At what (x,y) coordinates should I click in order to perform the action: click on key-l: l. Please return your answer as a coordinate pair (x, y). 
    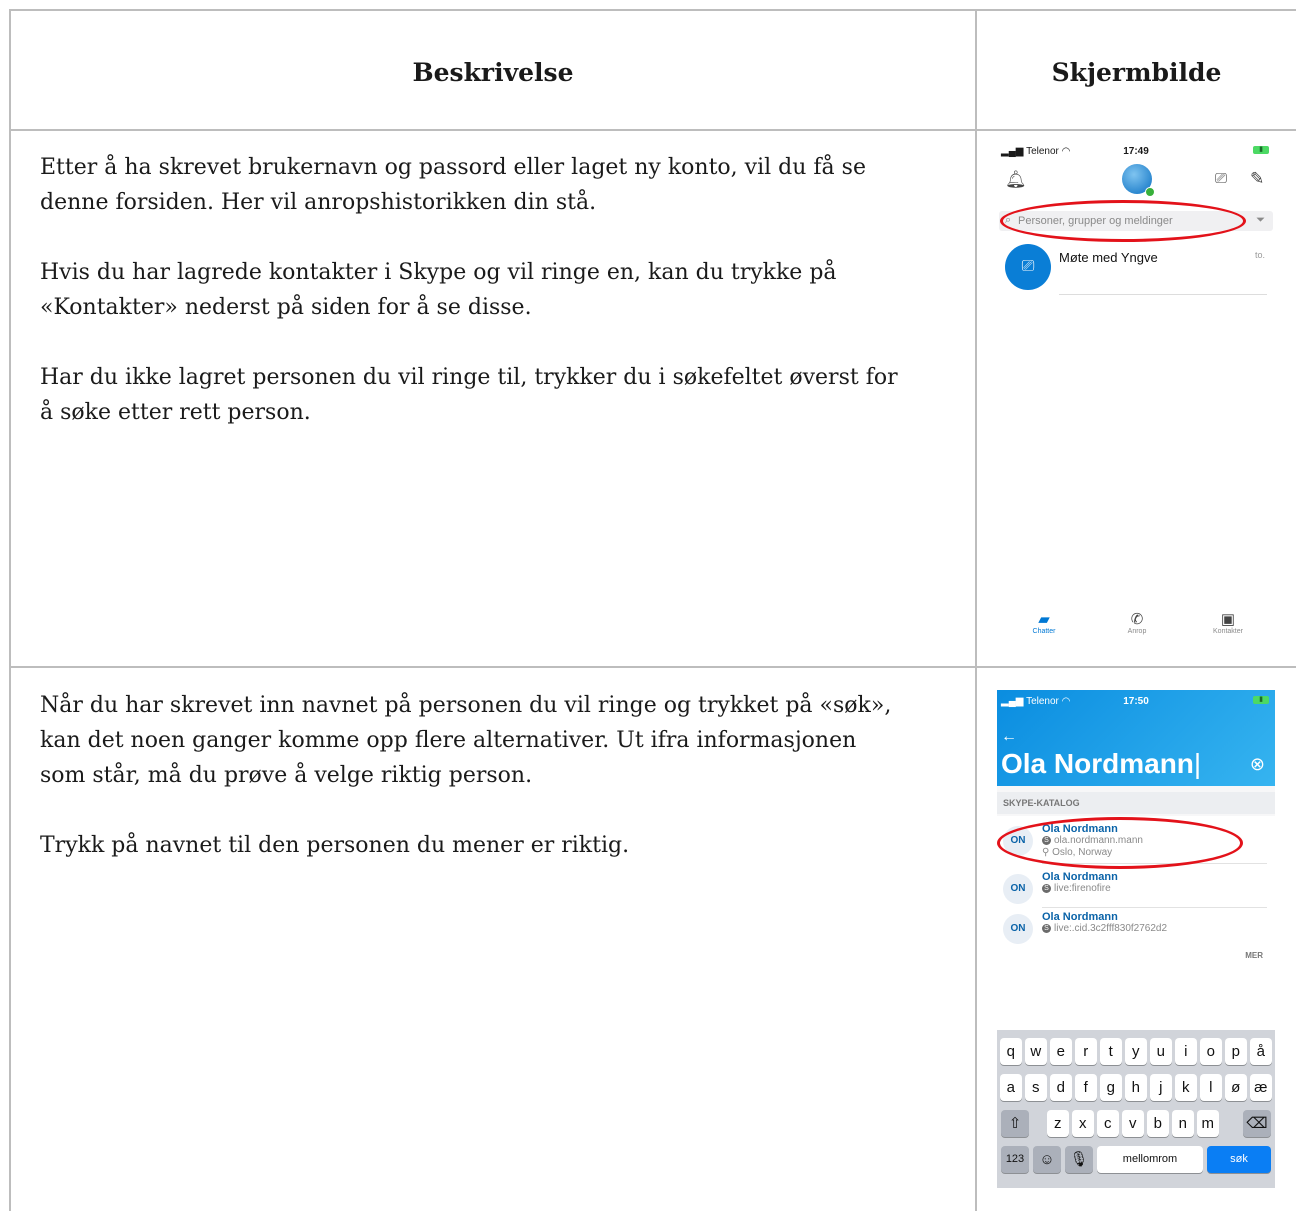
    Looking at the image, I should click on (1211, 1087).